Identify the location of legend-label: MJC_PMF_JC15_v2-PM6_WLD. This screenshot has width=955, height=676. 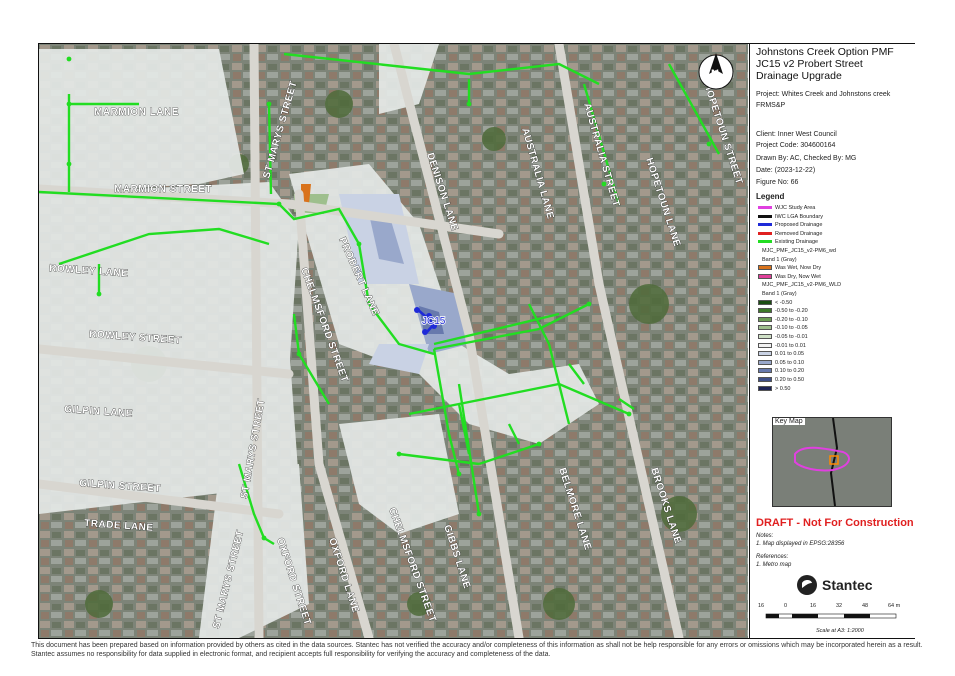
(802, 285).